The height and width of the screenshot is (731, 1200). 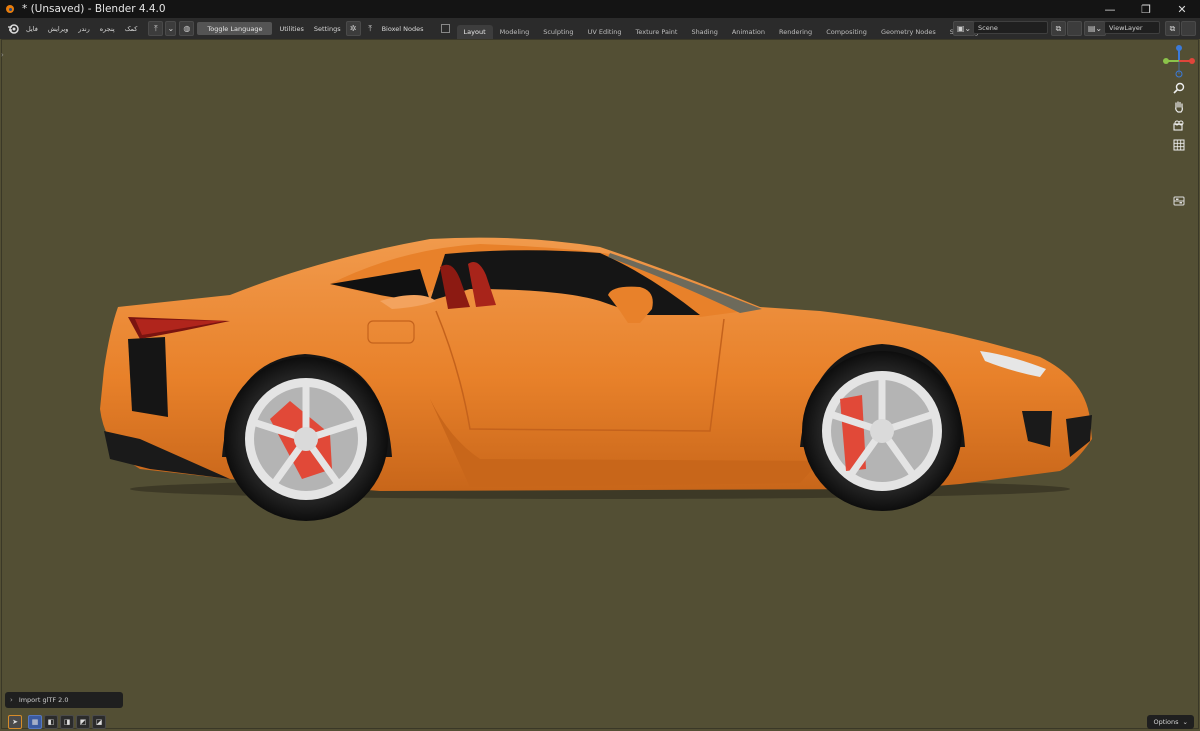 I want to click on menu-file: فایل, so click(x=32, y=29).